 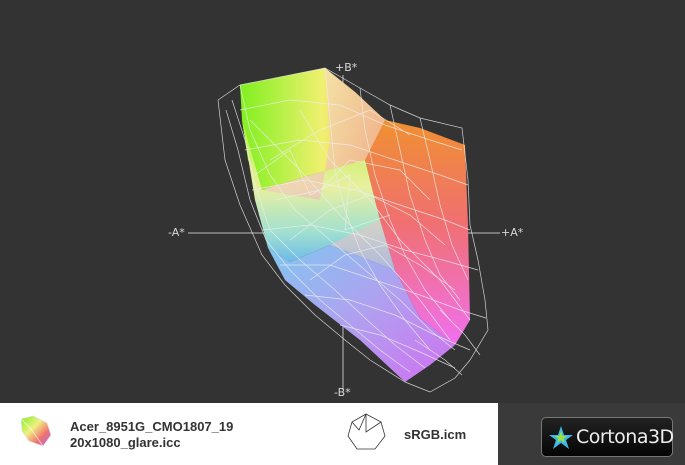 I want to click on legend-item-name-line1: Acer_8951G_CMO1807_19, so click(x=152, y=426).